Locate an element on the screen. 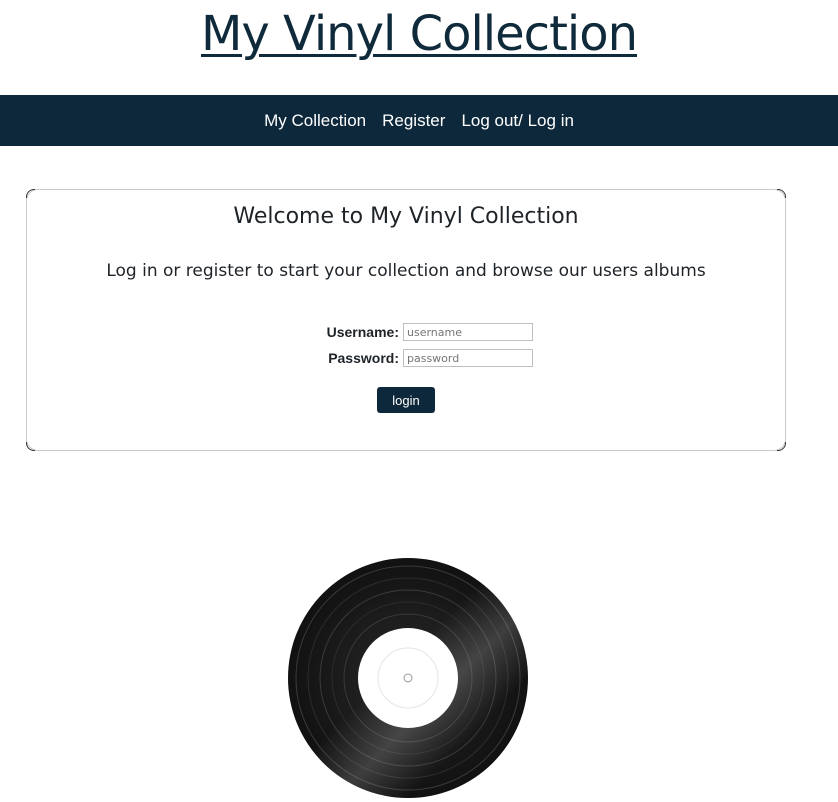 The height and width of the screenshot is (802, 838). password-row: Password: is located at coordinates (406, 358).